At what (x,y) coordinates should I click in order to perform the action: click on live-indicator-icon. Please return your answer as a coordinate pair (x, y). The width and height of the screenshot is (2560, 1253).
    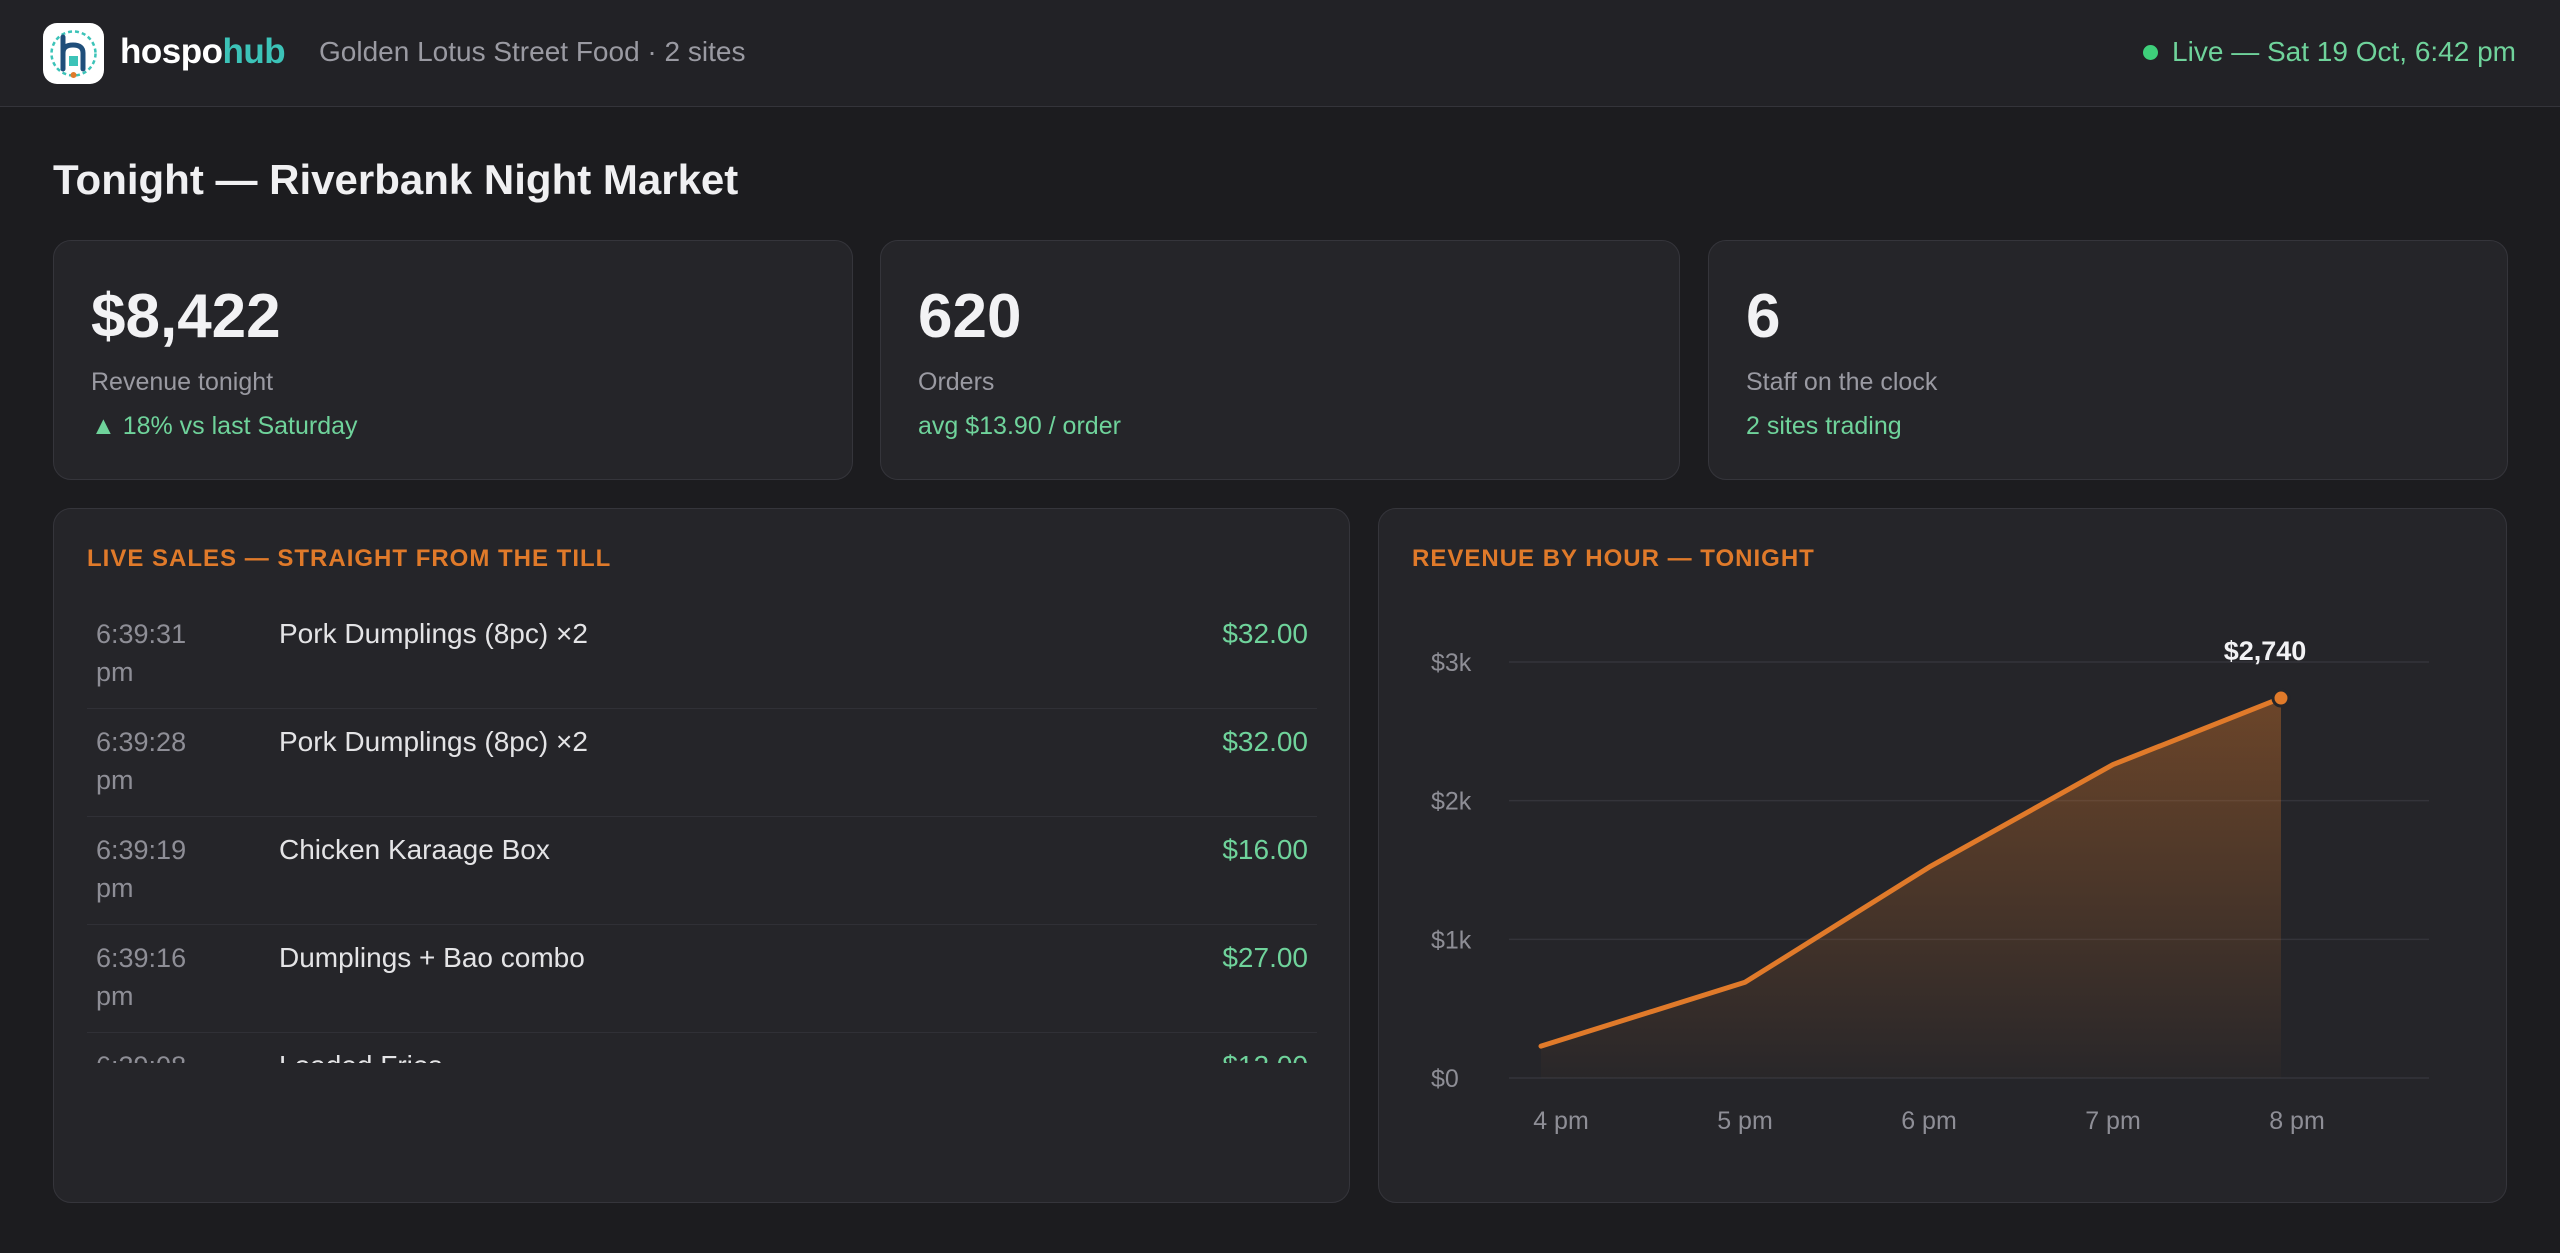
    Looking at the image, I should click on (2151, 52).